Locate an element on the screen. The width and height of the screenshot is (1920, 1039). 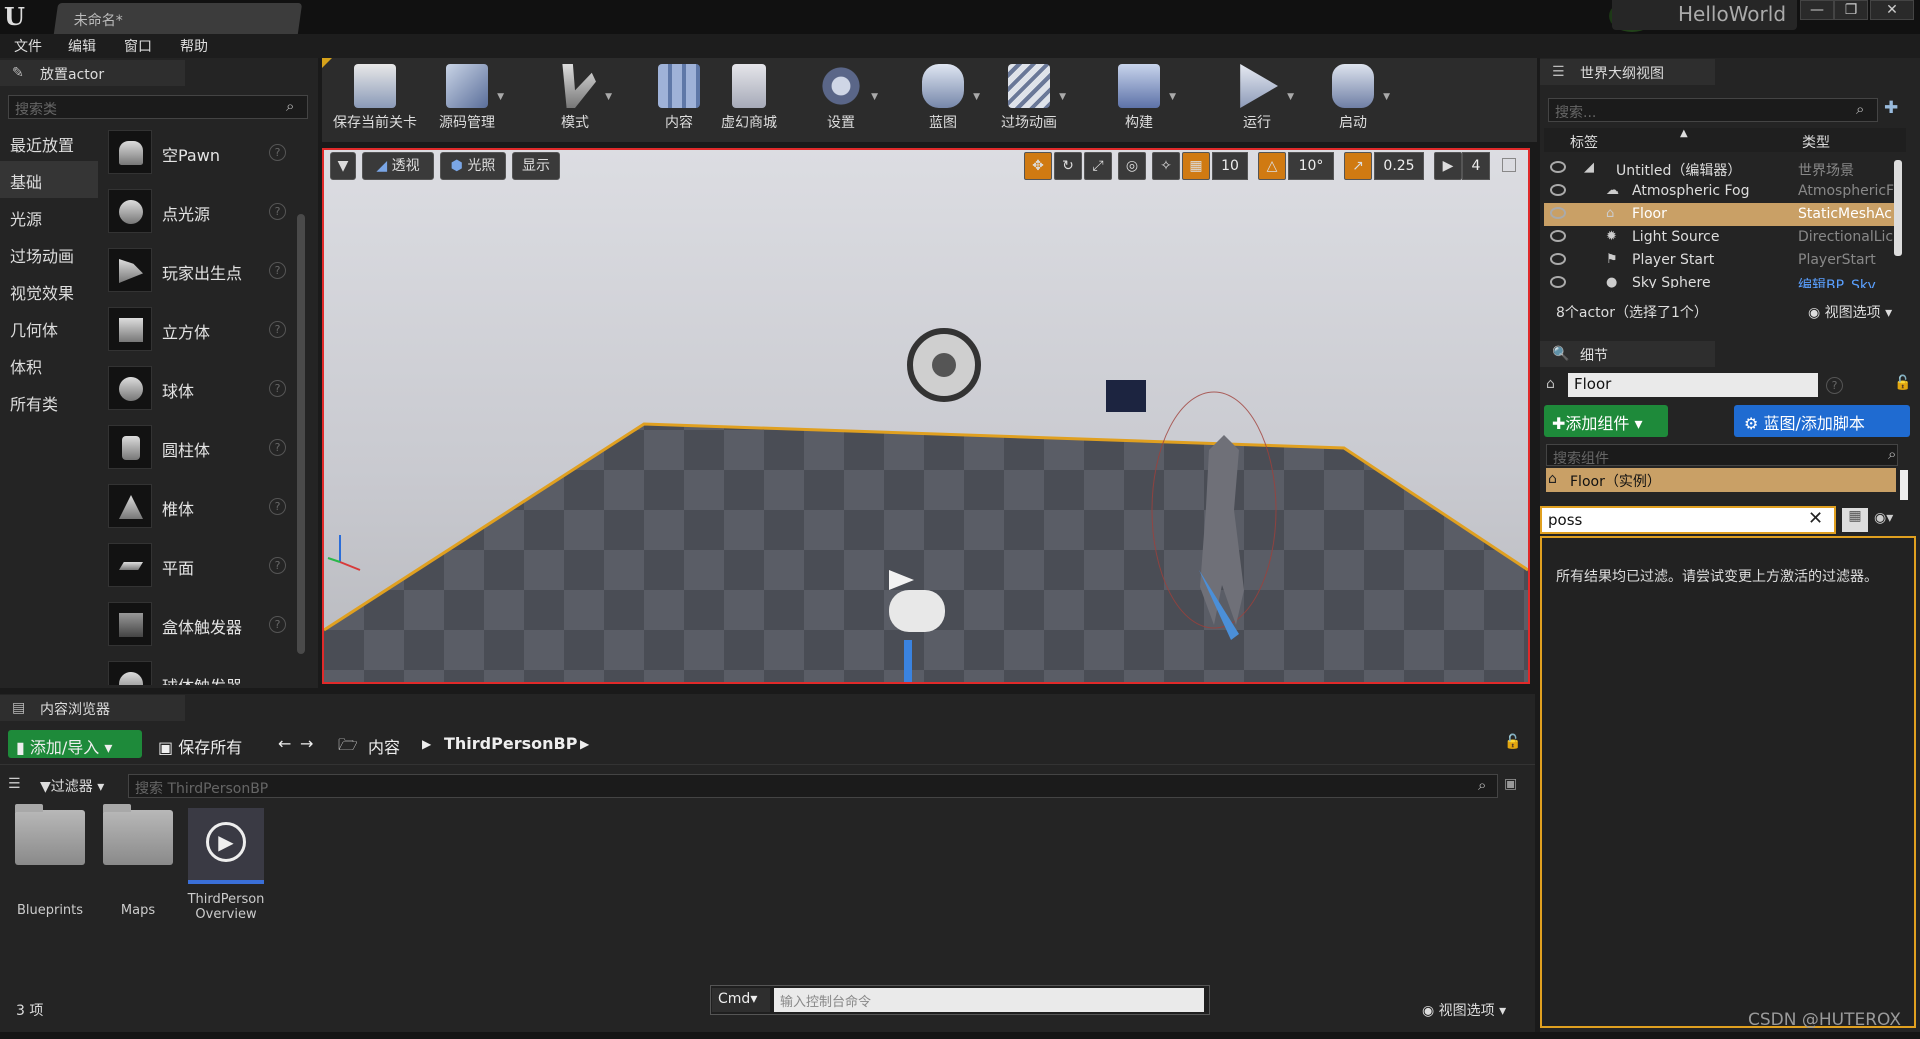
asset-folder-maps: Maps is located at coordinates (138, 861).